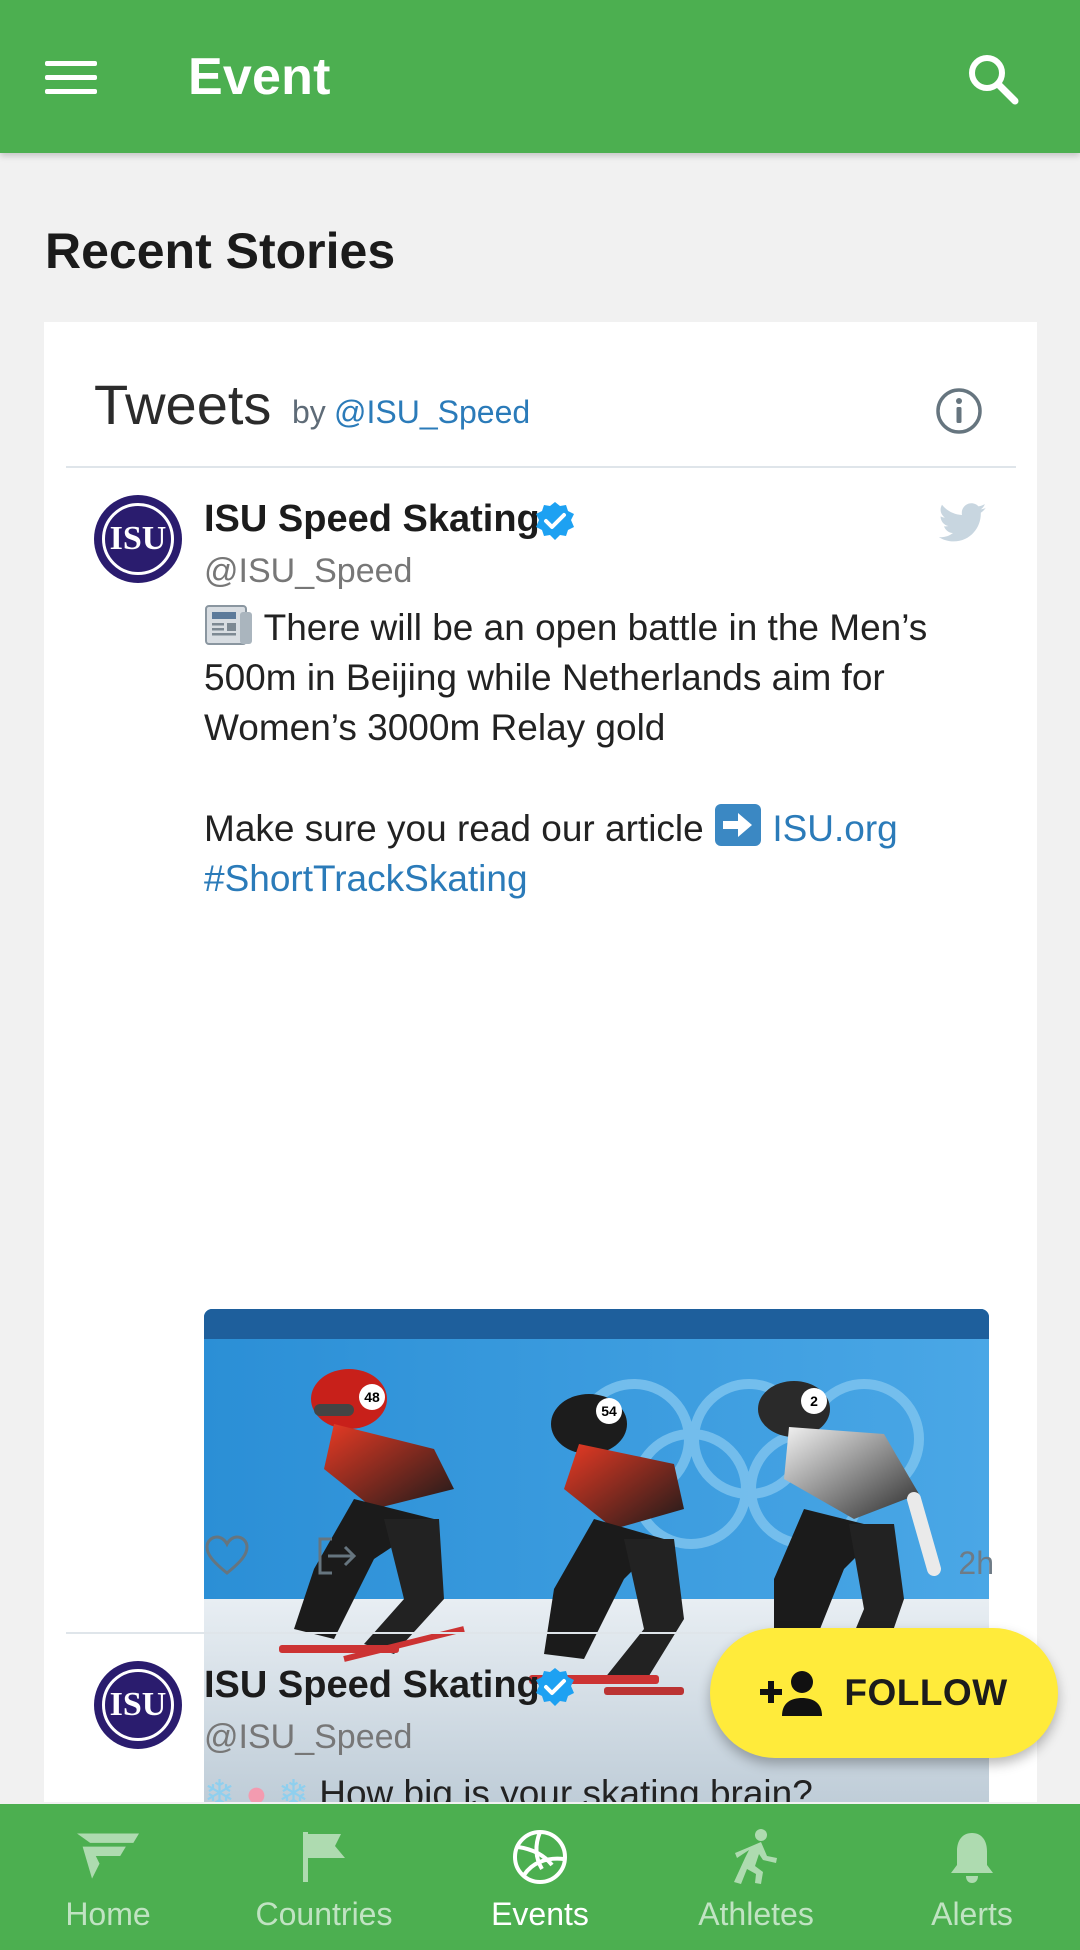 The image size is (1080, 1950). I want to click on divider, so click(541, 467).